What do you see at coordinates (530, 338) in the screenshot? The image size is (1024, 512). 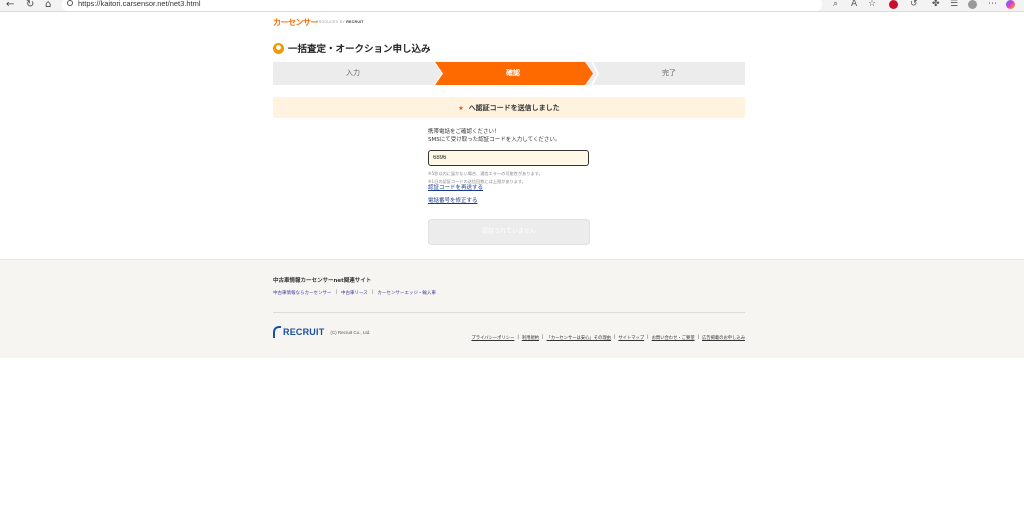 I see `terms-link: 利用規約` at bounding box center [530, 338].